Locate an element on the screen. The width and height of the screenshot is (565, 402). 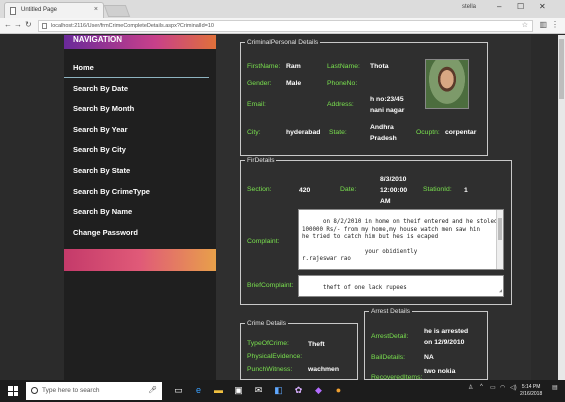
task-view-icon: ▭ is located at coordinates (178, 390).